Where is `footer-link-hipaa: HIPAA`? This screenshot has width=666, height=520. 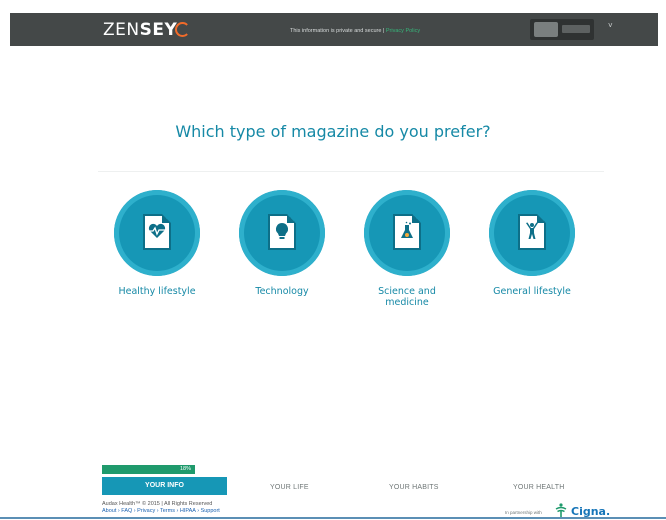 footer-link-hipaa: HIPAA is located at coordinates (188, 511).